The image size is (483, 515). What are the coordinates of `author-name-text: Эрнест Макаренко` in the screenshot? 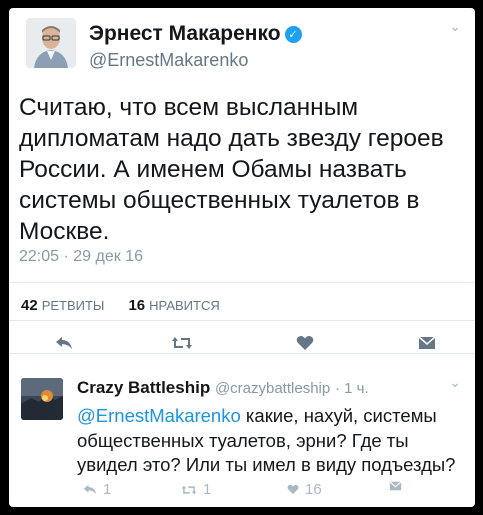 It's located at (185, 34).